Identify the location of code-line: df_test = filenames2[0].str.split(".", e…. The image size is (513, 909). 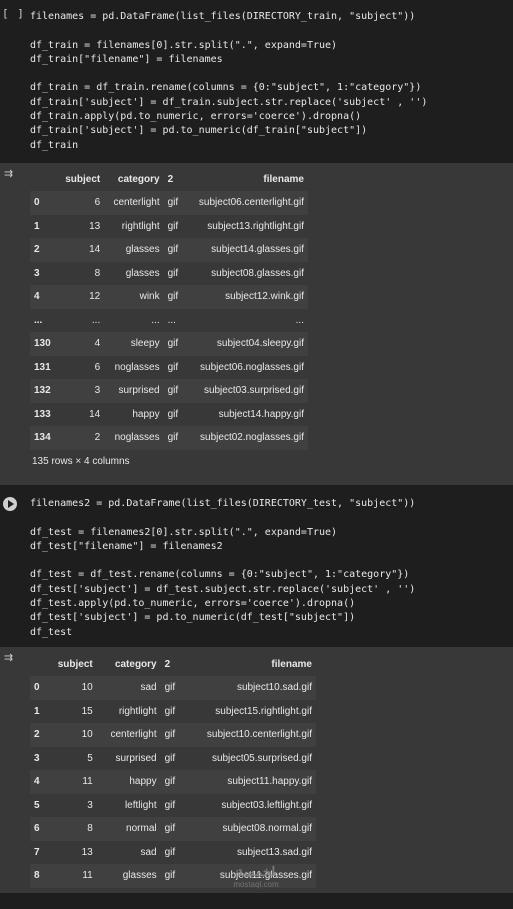
(184, 532).